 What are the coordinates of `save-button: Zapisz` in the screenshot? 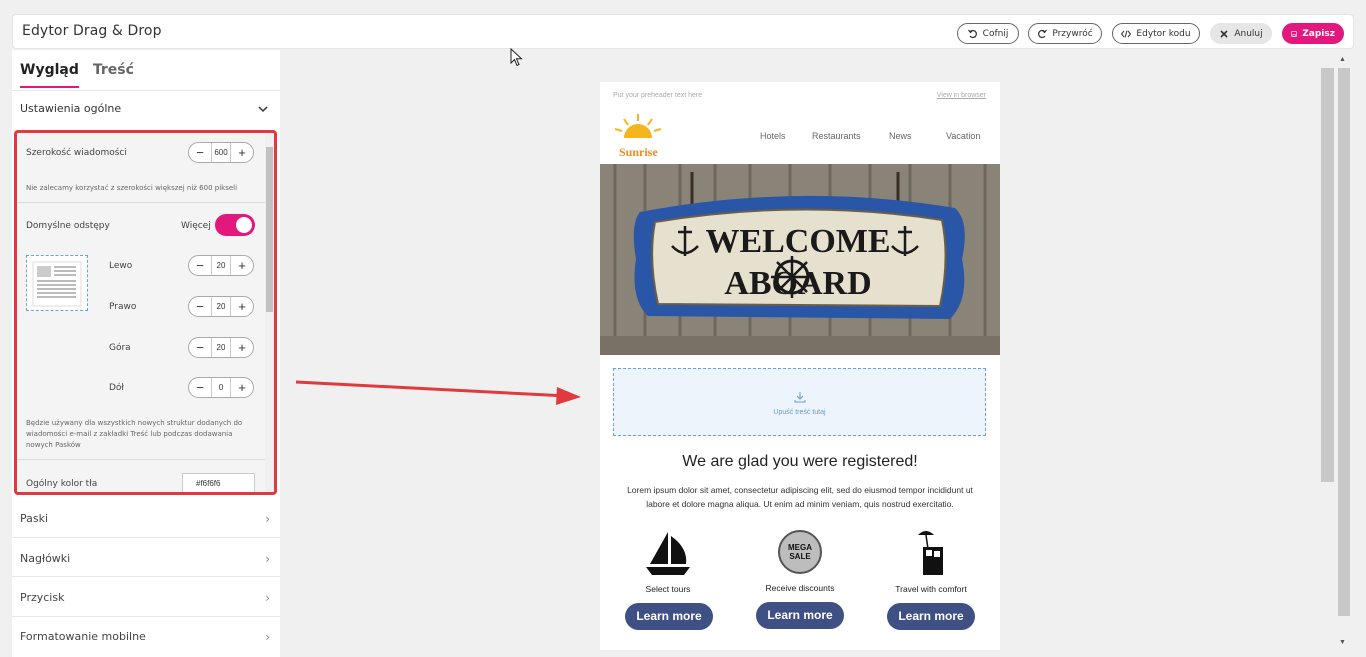 It's located at (1313, 33).